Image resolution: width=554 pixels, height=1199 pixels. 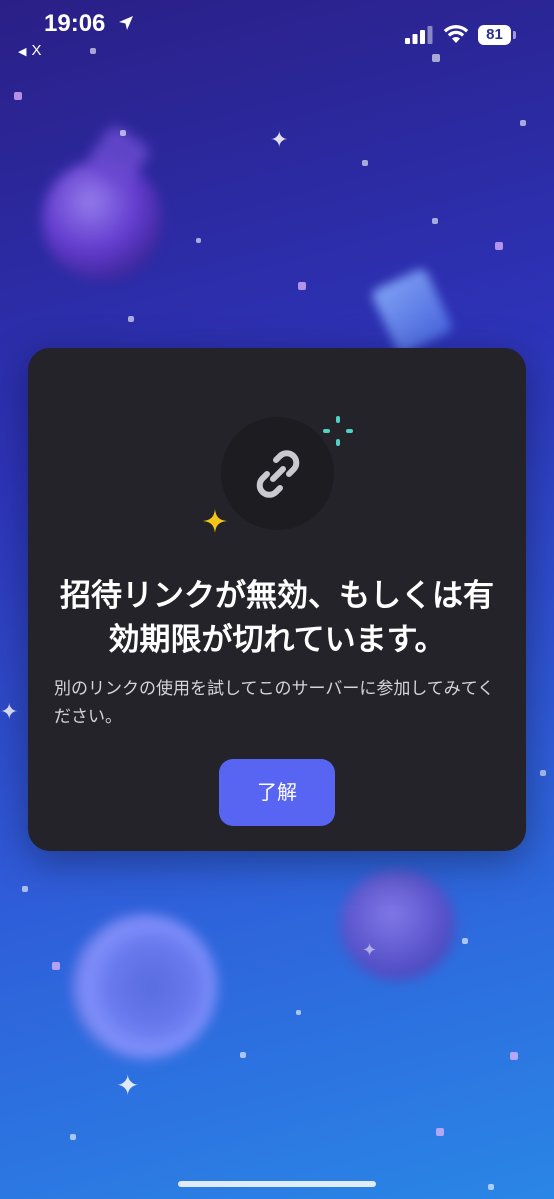 I want to click on dialog-message: 別のリンクの使用を試してこのサーバーに参加してみてください。, so click(x=274, y=703).